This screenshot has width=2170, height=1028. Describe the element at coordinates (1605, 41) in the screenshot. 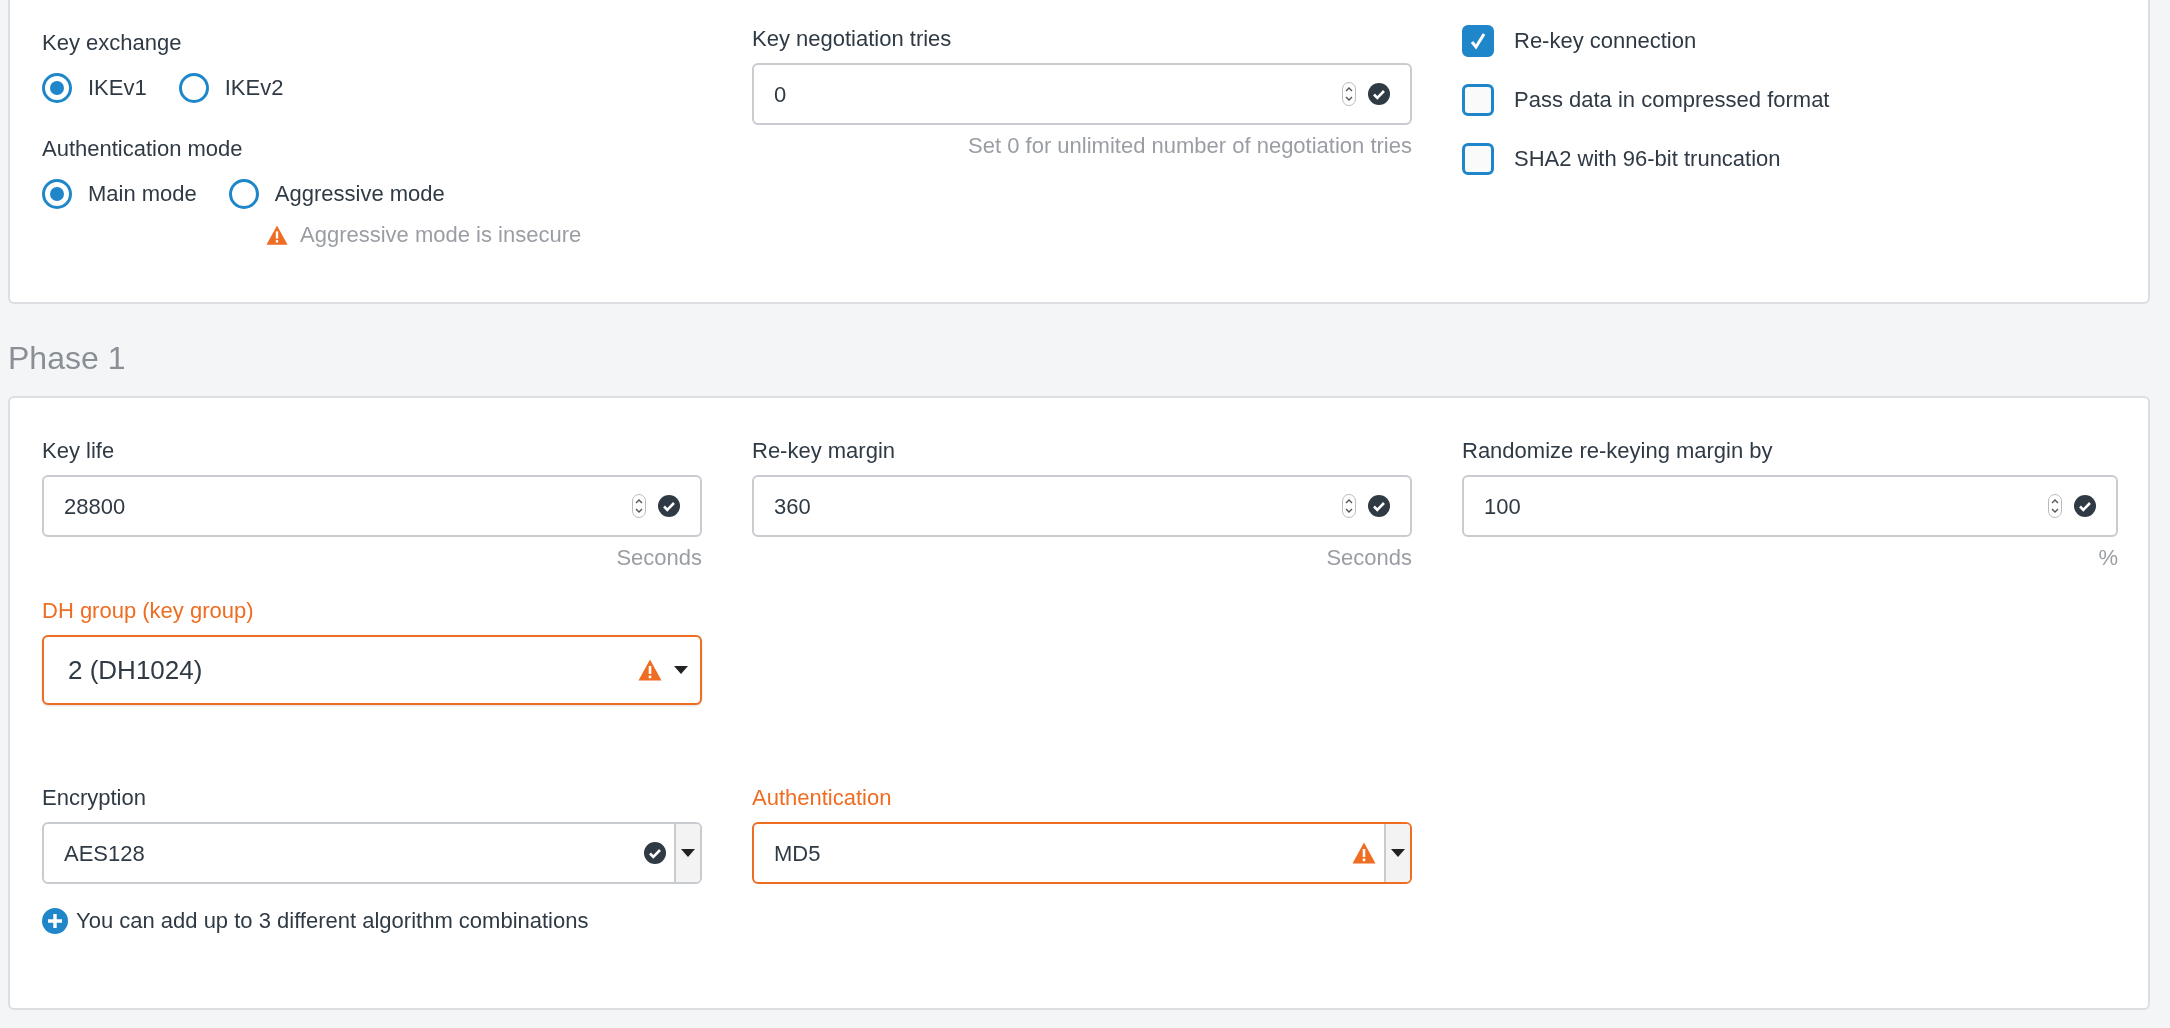

I see `checkbox-label: Re-key connection` at that location.